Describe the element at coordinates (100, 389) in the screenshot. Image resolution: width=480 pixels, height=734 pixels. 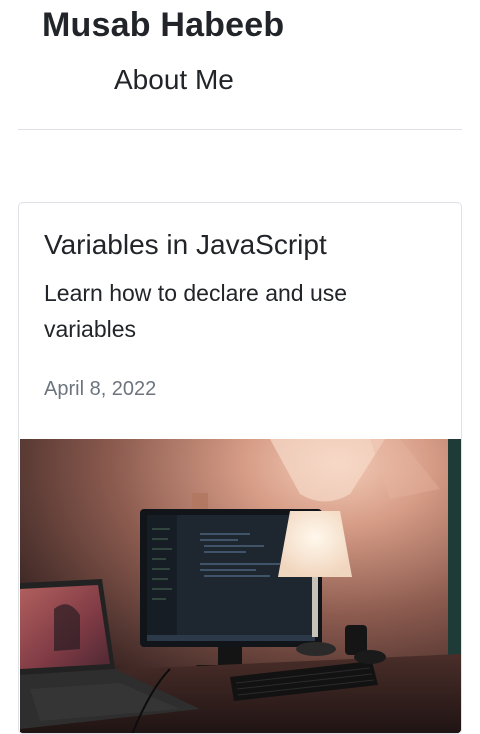
I see `post-date: April 8, 2022` at that location.